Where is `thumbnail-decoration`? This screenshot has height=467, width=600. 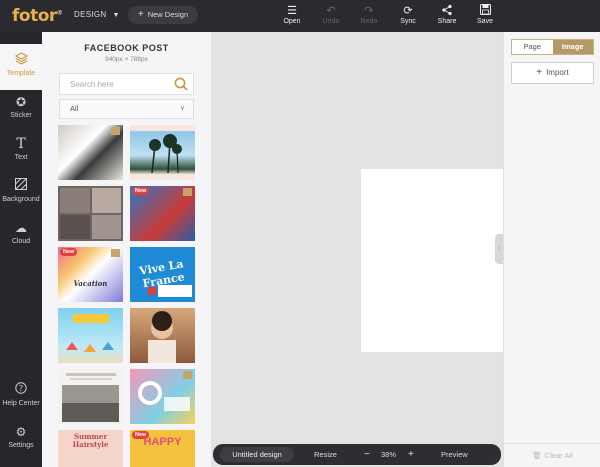 thumbnail-decoration is located at coordinates (170, 291).